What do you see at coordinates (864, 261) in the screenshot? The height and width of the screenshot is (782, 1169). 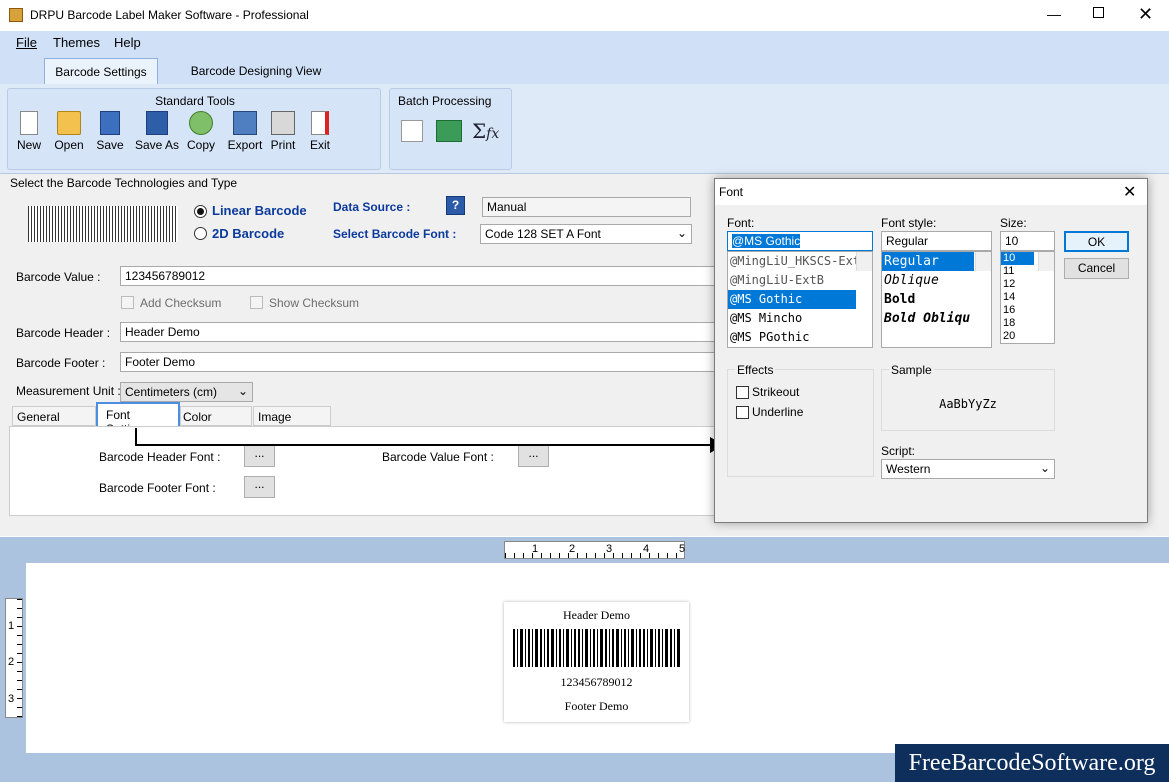 I see `font-list-scrollbar` at bounding box center [864, 261].